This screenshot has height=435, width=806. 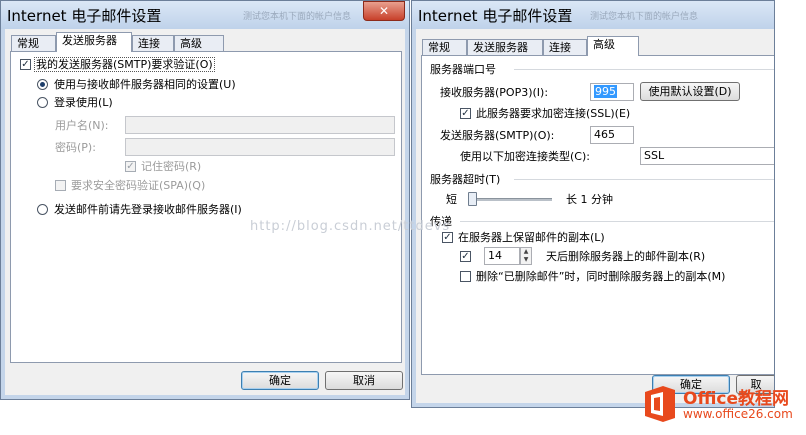 What do you see at coordinates (280, 380) in the screenshot?
I see `left-ok-button: 确定` at bounding box center [280, 380].